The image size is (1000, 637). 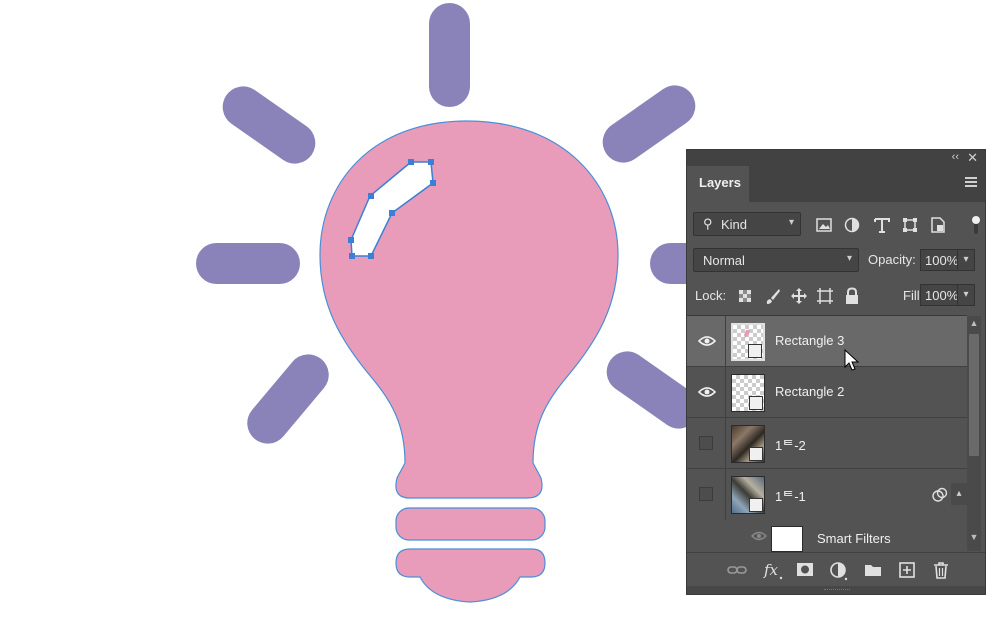 I want to click on scroll-up-icon: ▲, so click(x=974, y=325).